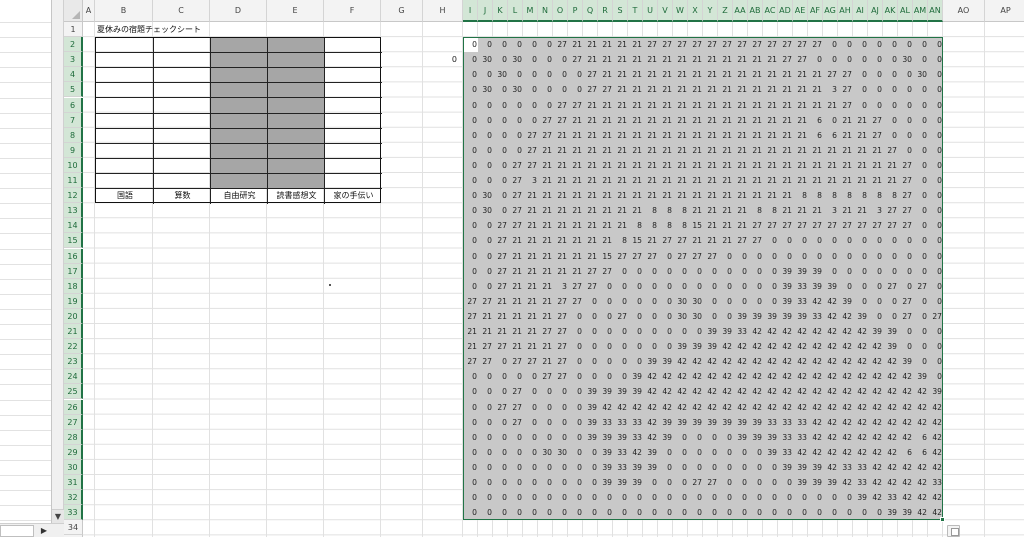  What do you see at coordinates (73, 286) in the screenshot?
I see `row-header-18: 18` at bounding box center [73, 286].